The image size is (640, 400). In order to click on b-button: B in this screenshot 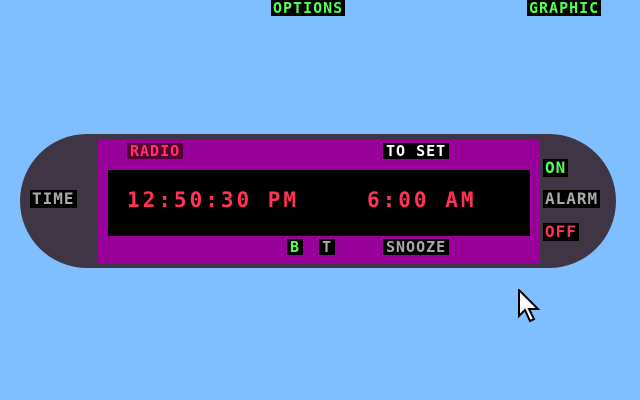, I will do `click(295, 247)`.